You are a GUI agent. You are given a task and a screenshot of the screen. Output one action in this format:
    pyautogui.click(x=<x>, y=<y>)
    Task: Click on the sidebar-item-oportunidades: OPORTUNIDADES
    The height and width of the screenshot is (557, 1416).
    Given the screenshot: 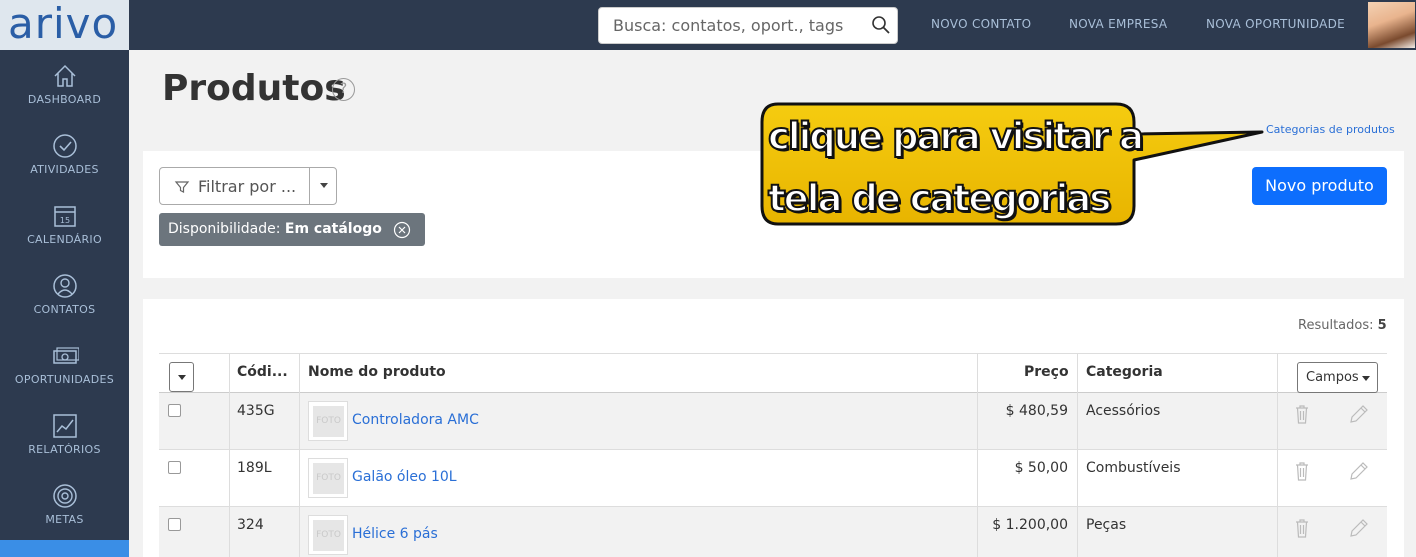 What is the action you would take?
    pyautogui.click(x=64, y=365)
    